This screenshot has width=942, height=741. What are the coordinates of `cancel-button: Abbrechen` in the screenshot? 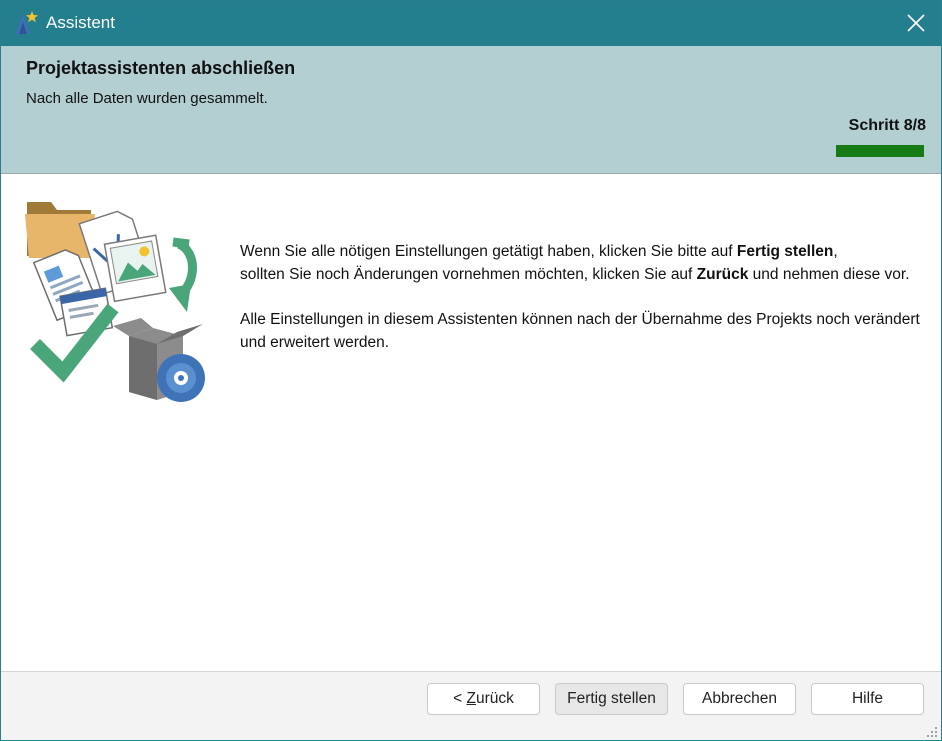 It's located at (739, 699).